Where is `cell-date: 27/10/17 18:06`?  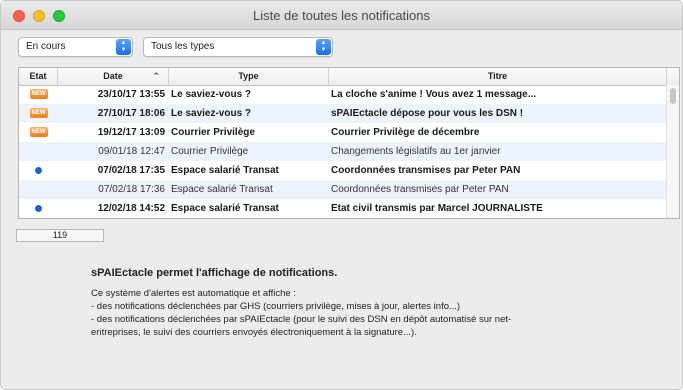 cell-date: 27/10/17 18:06 is located at coordinates (131, 113).